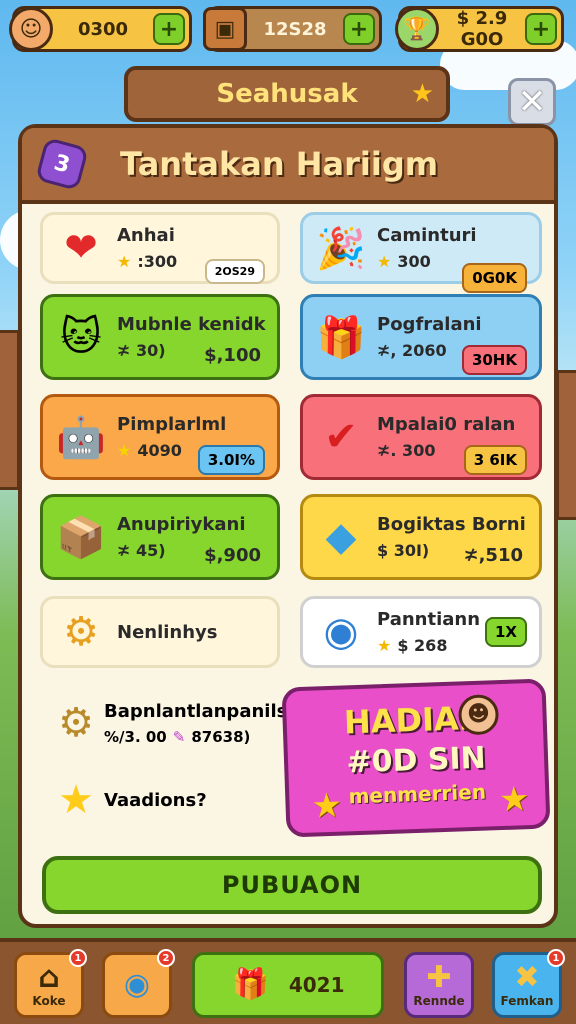 The image size is (576, 1024). What do you see at coordinates (250, 984) in the screenshot?
I see `gift-icon: 🎁` at bounding box center [250, 984].